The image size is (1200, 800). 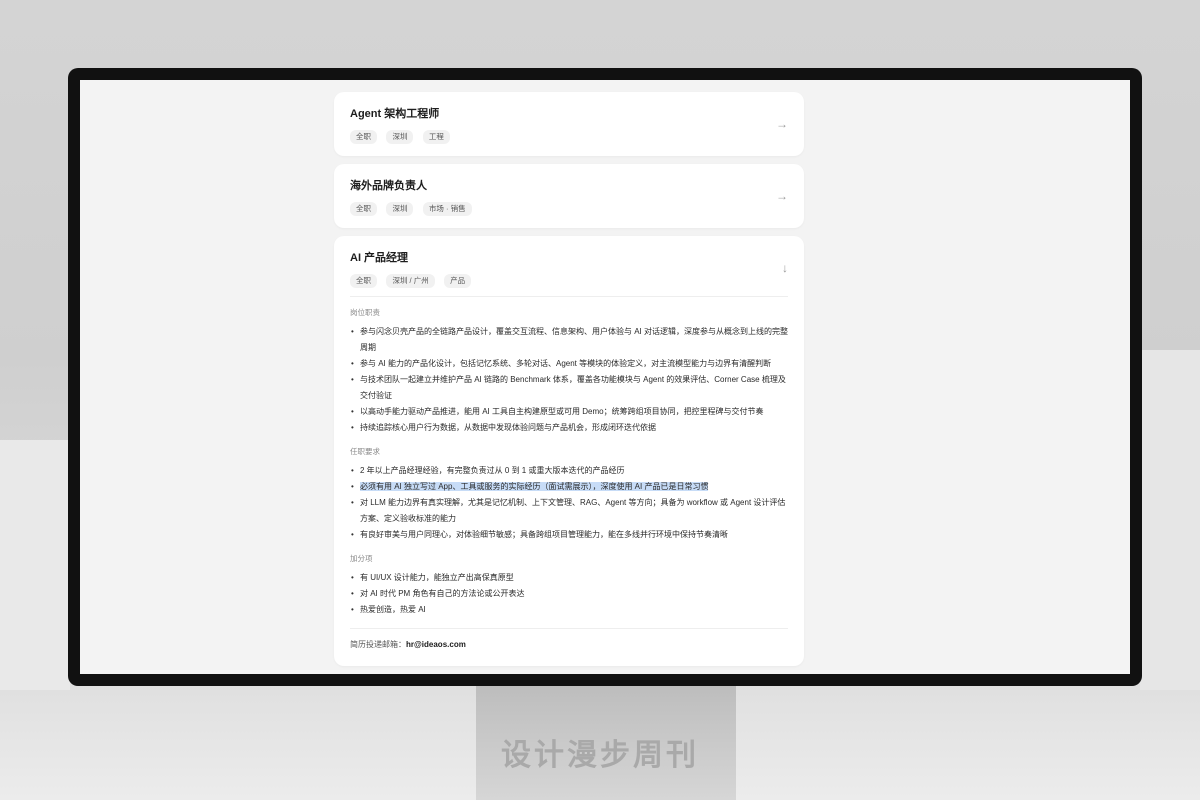 I want to click on arrow-down-icon: ↓, so click(x=785, y=268).